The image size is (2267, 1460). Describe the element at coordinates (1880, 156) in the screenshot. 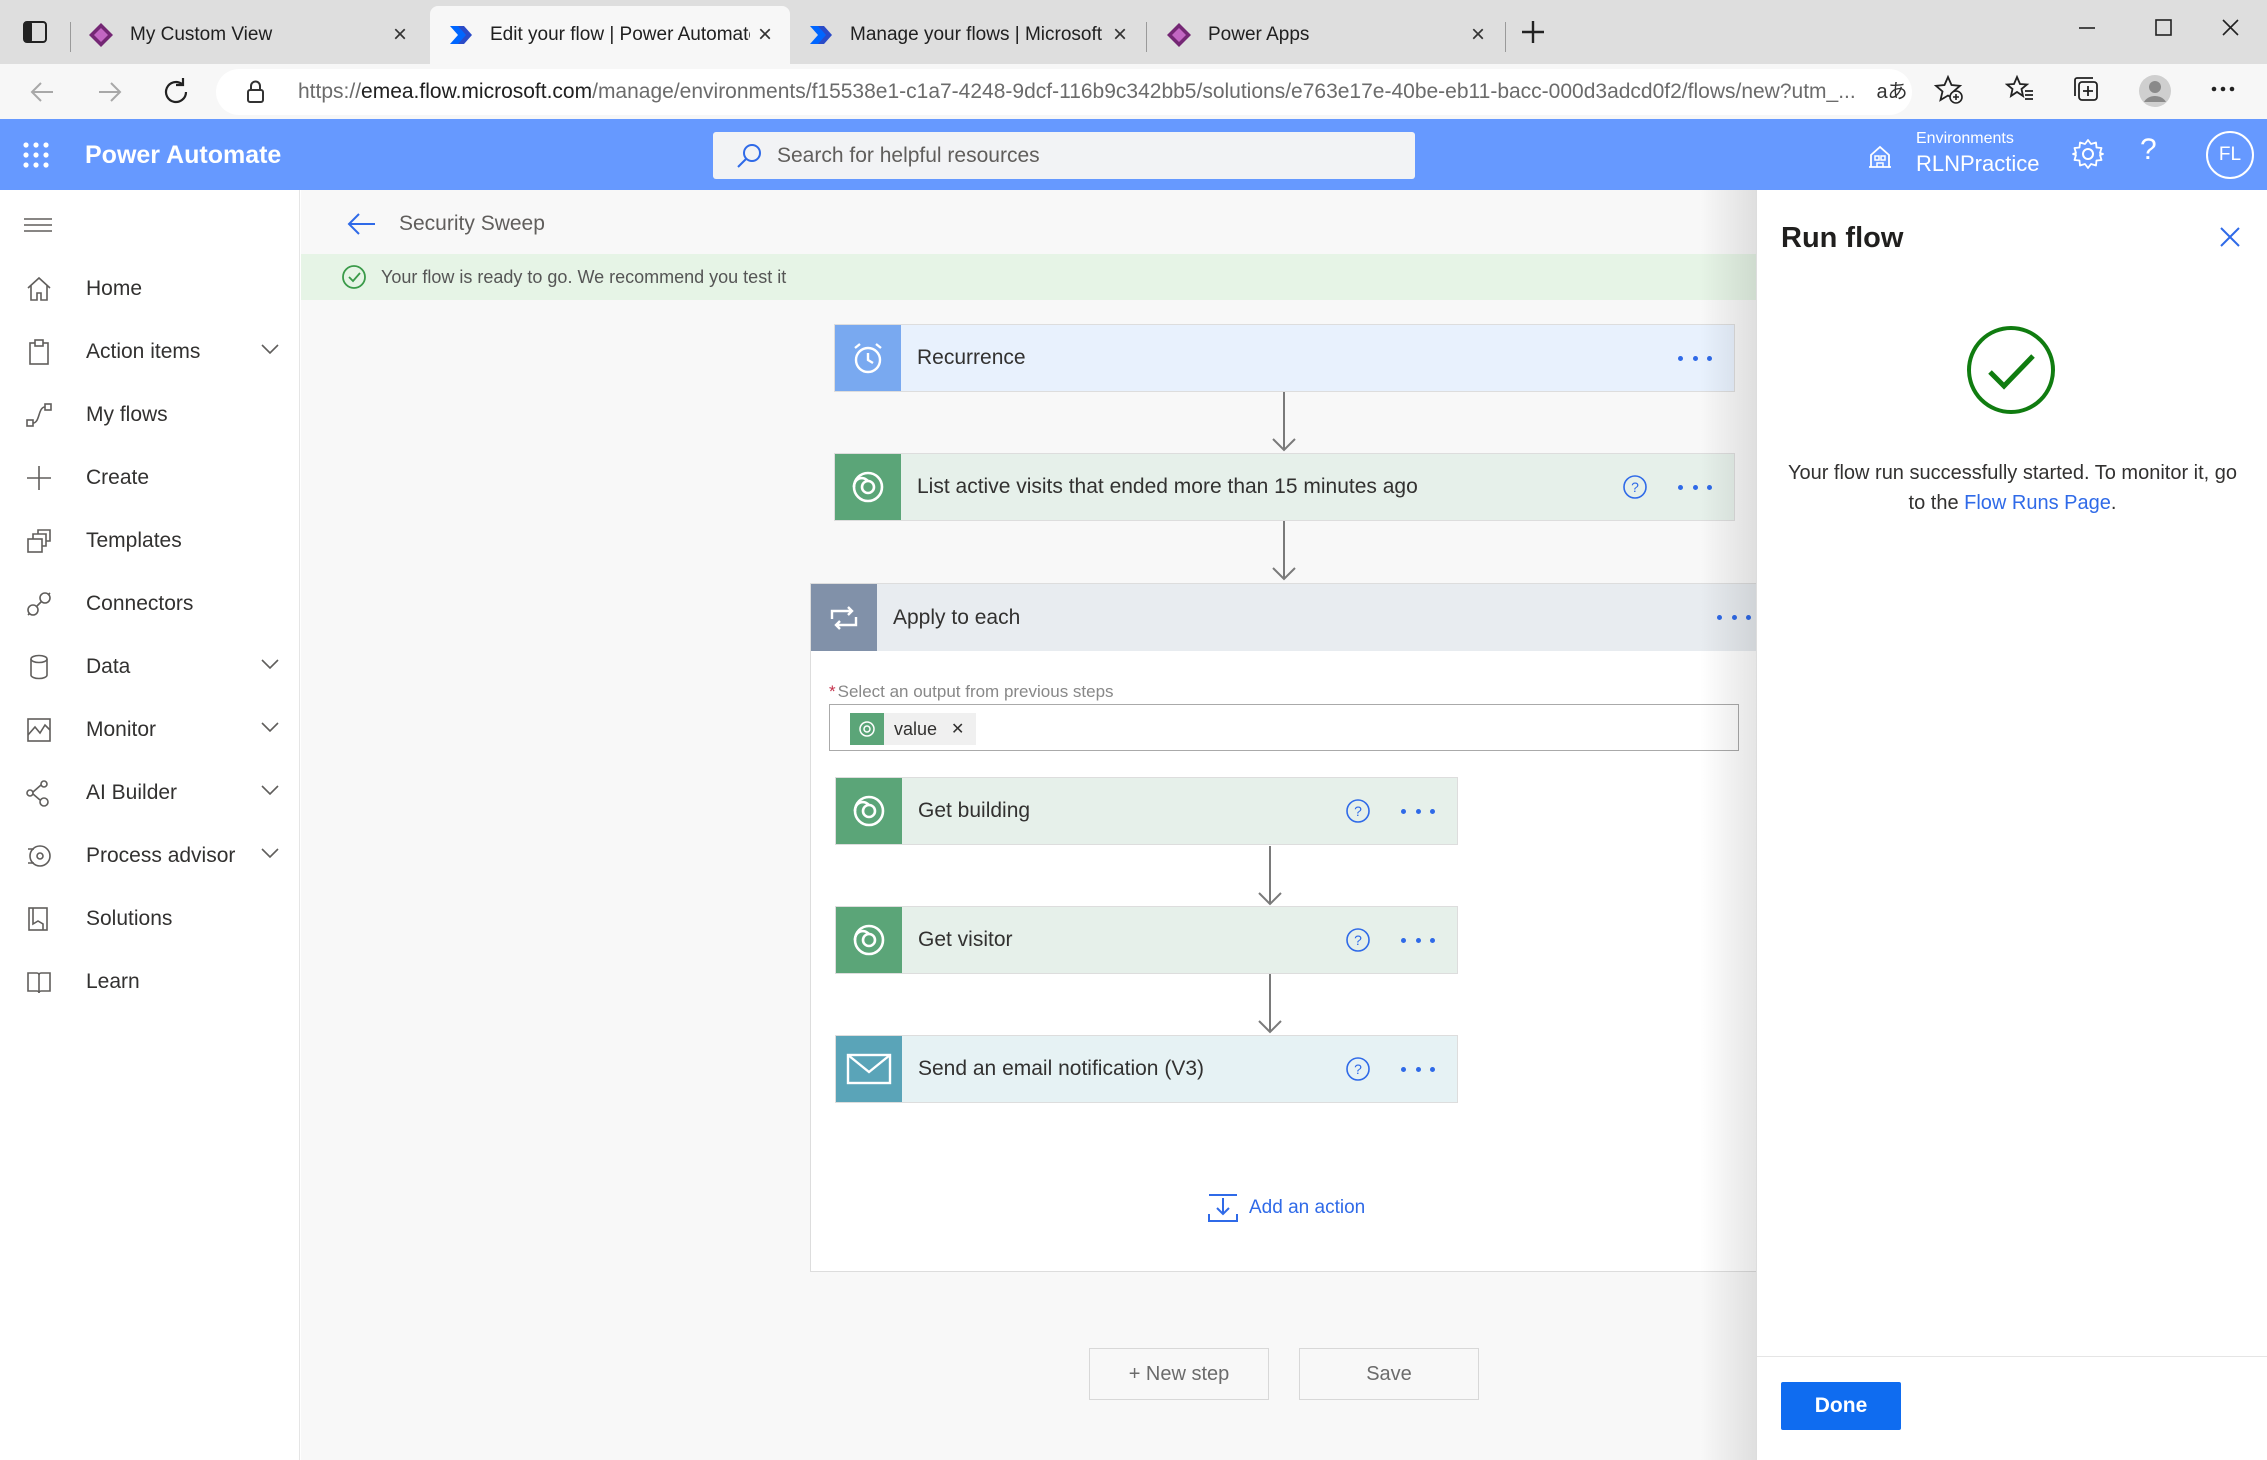

I see `environment-icon` at that location.